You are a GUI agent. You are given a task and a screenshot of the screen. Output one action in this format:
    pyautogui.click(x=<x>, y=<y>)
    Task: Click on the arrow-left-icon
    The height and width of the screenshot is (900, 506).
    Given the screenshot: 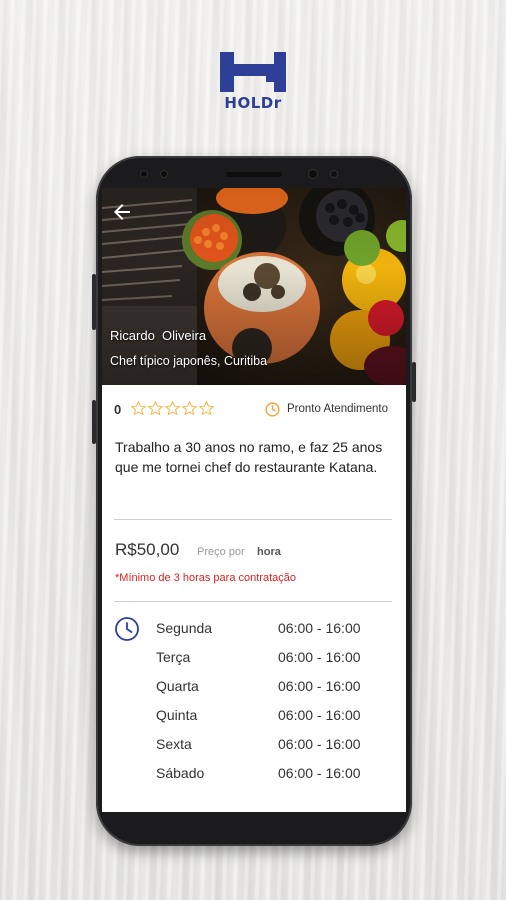 What is the action you would take?
    pyautogui.click(x=122, y=212)
    